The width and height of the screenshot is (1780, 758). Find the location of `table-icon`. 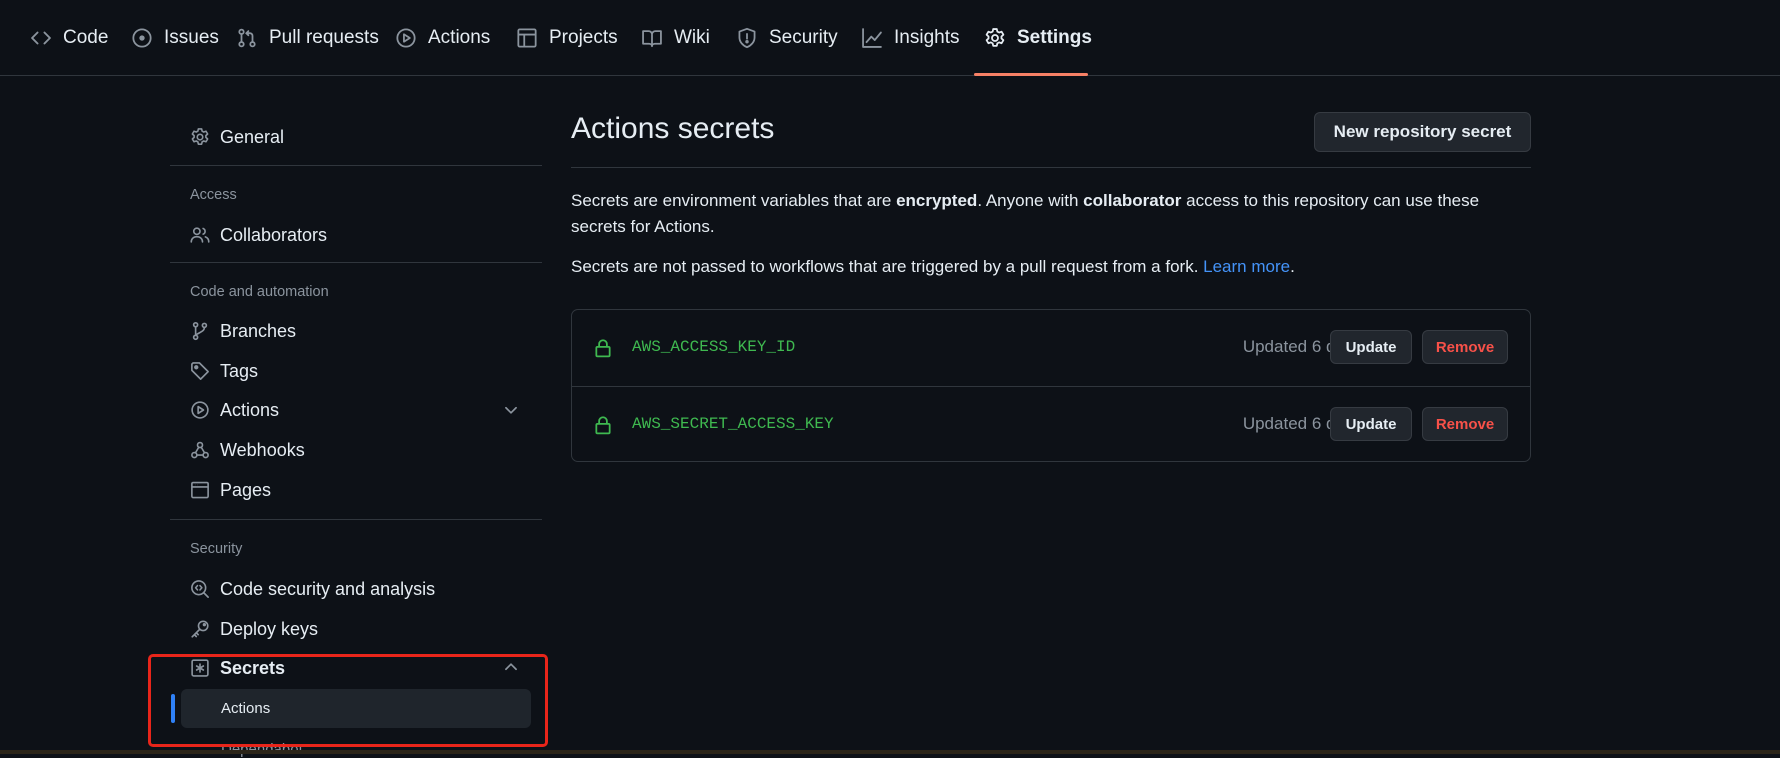

table-icon is located at coordinates (527, 38).